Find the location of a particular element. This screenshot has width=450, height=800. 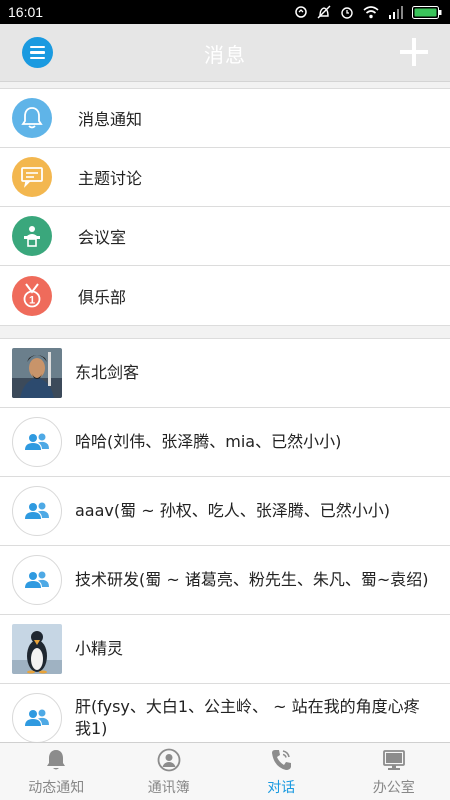

app-header: 消息 is located at coordinates (225, 53).